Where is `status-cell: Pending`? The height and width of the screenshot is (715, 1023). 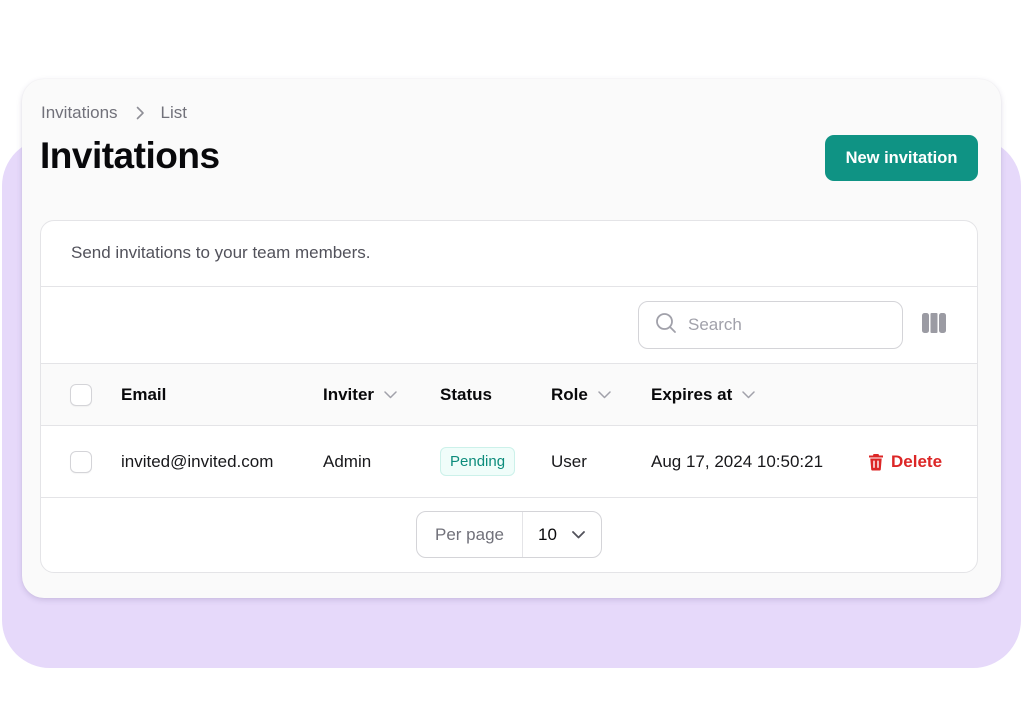
status-cell: Pending is located at coordinates (478, 461).